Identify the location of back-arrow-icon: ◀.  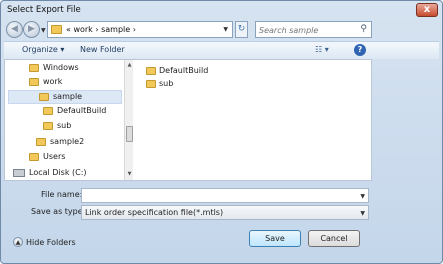
(14, 29).